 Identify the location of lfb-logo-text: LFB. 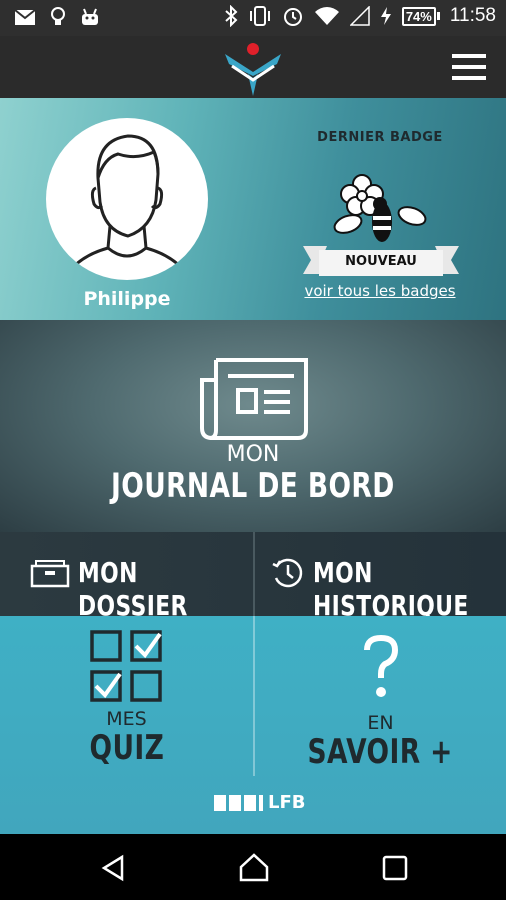
(287, 802).